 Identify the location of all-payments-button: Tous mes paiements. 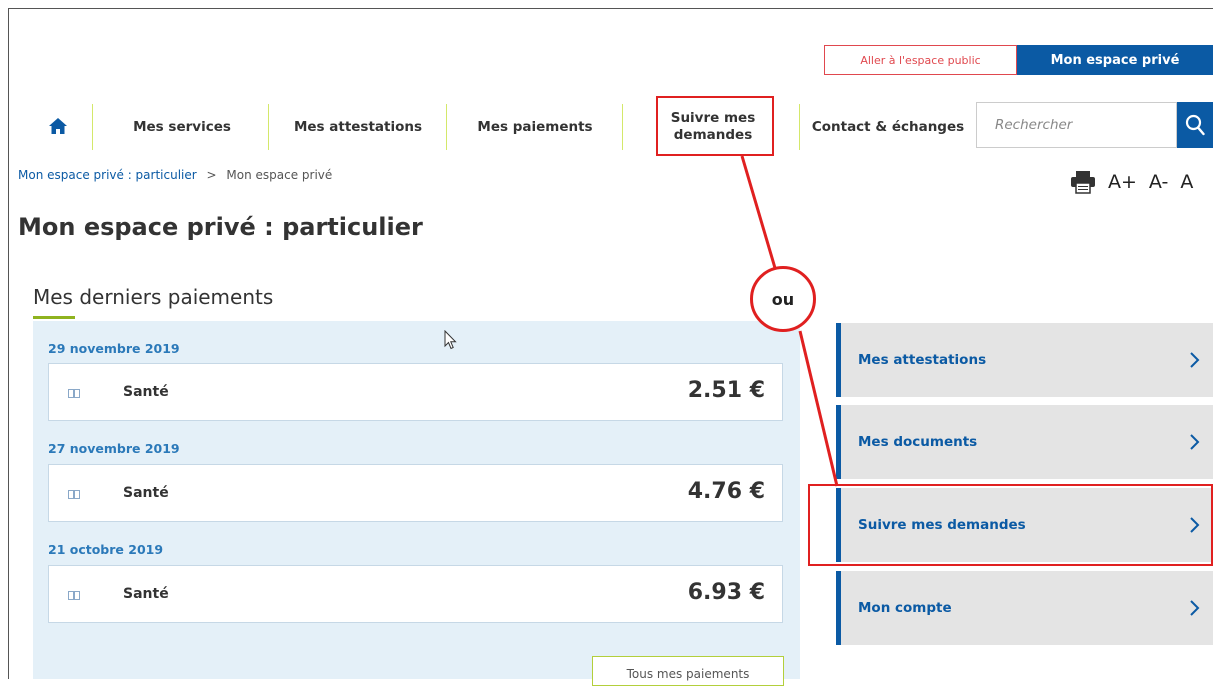
(688, 671).